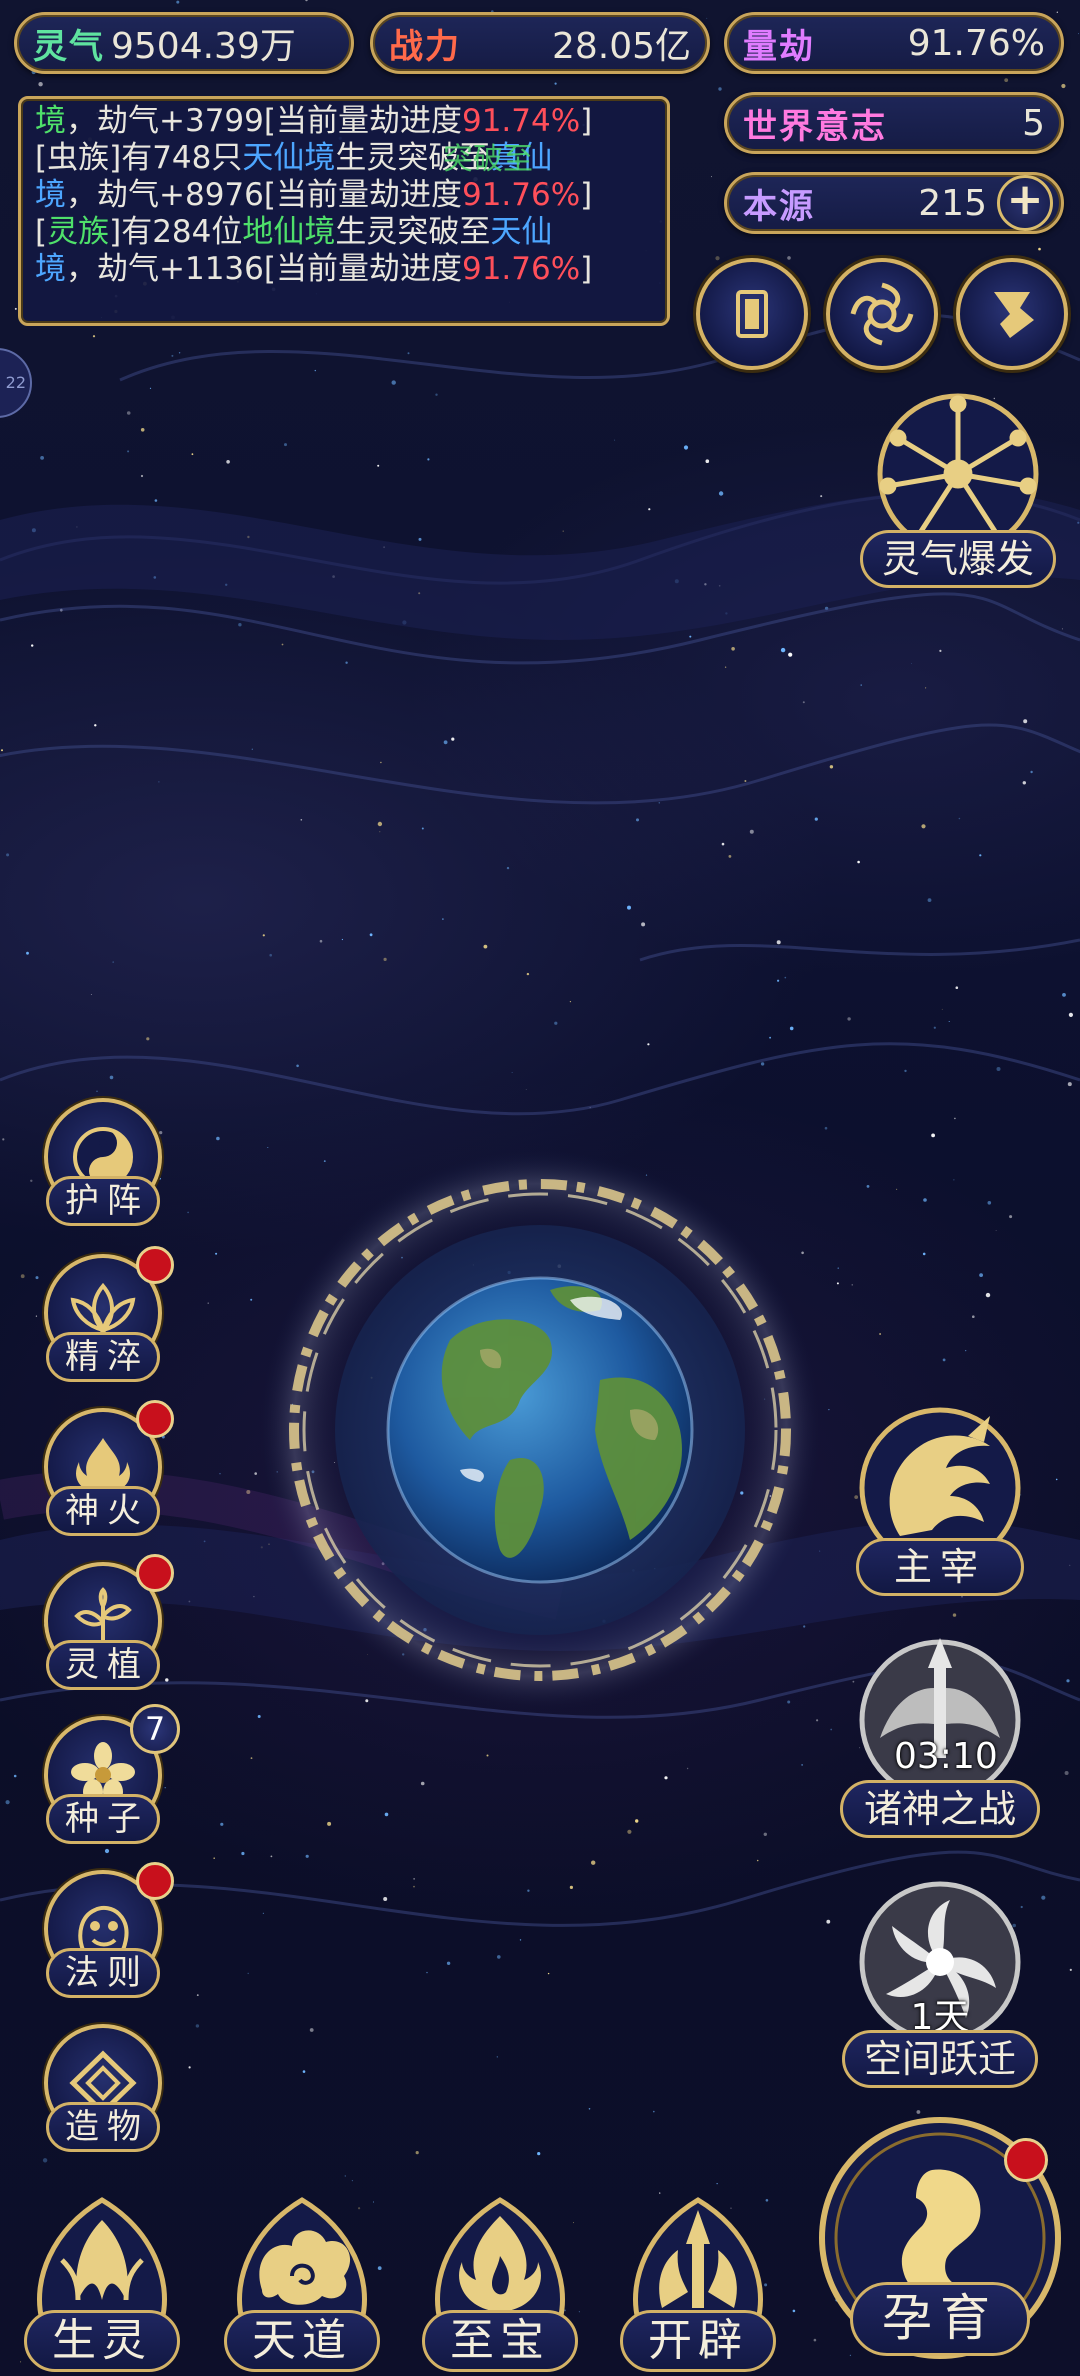  I want to click on liangjie-stat: 量劫 91.76%, so click(894, 43).